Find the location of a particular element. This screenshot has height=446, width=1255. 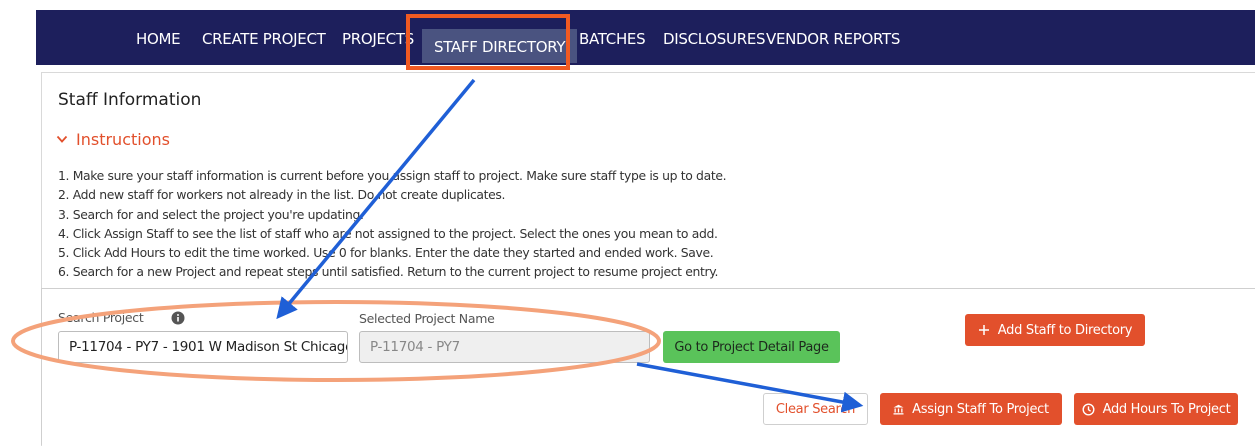

plus-icon is located at coordinates (983, 330).